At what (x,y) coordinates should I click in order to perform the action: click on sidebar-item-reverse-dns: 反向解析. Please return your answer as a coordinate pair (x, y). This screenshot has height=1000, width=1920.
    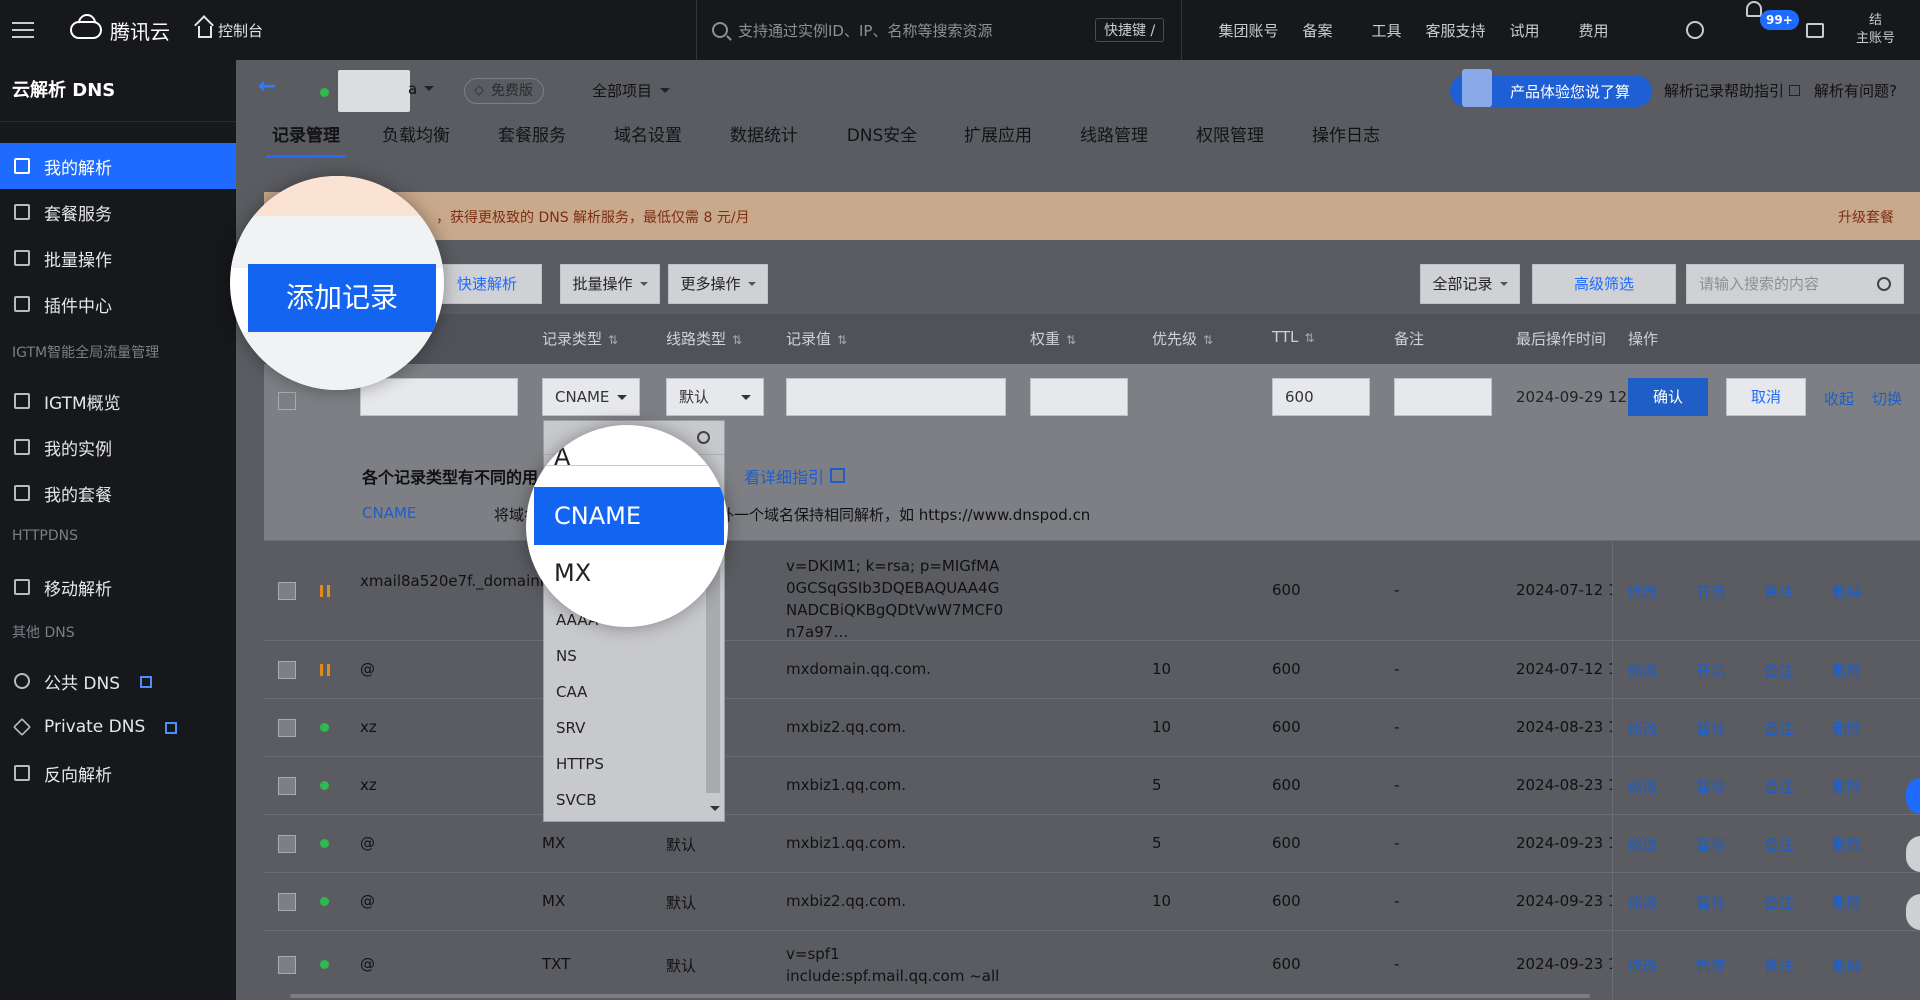
    Looking at the image, I should click on (118, 773).